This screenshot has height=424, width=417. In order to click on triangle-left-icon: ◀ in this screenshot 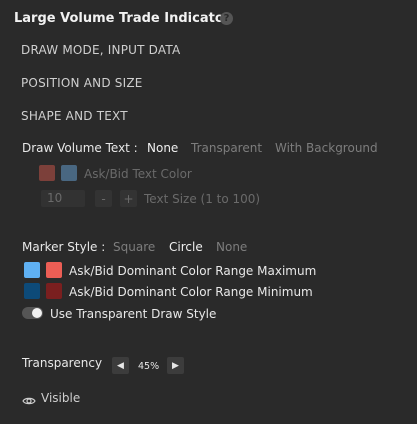, I will do `click(120, 365)`.